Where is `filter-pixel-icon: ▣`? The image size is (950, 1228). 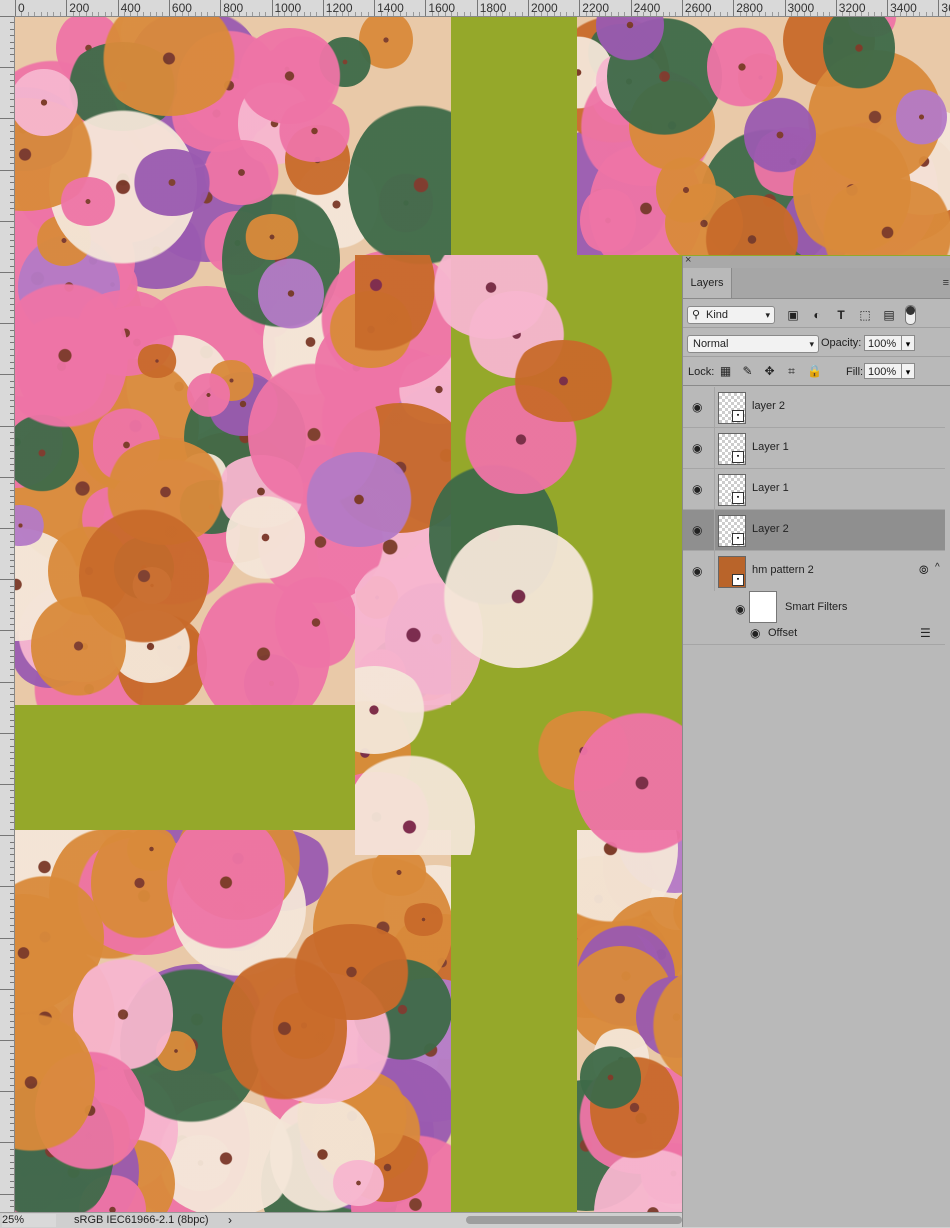
filter-pixel-icon: ▣ is located at coordinates (793, 315).